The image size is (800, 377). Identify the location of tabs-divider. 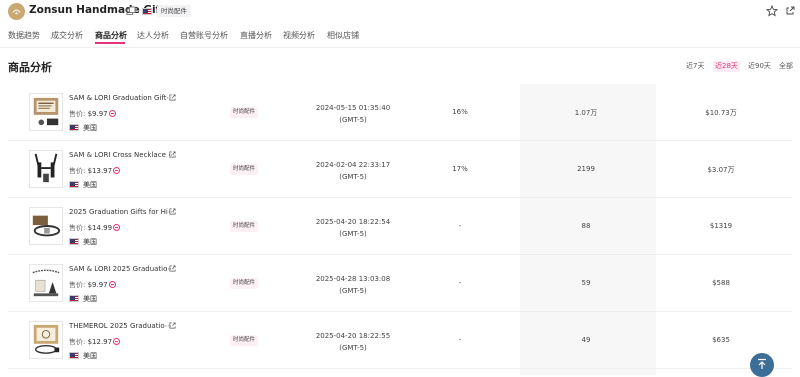
(400, 47).